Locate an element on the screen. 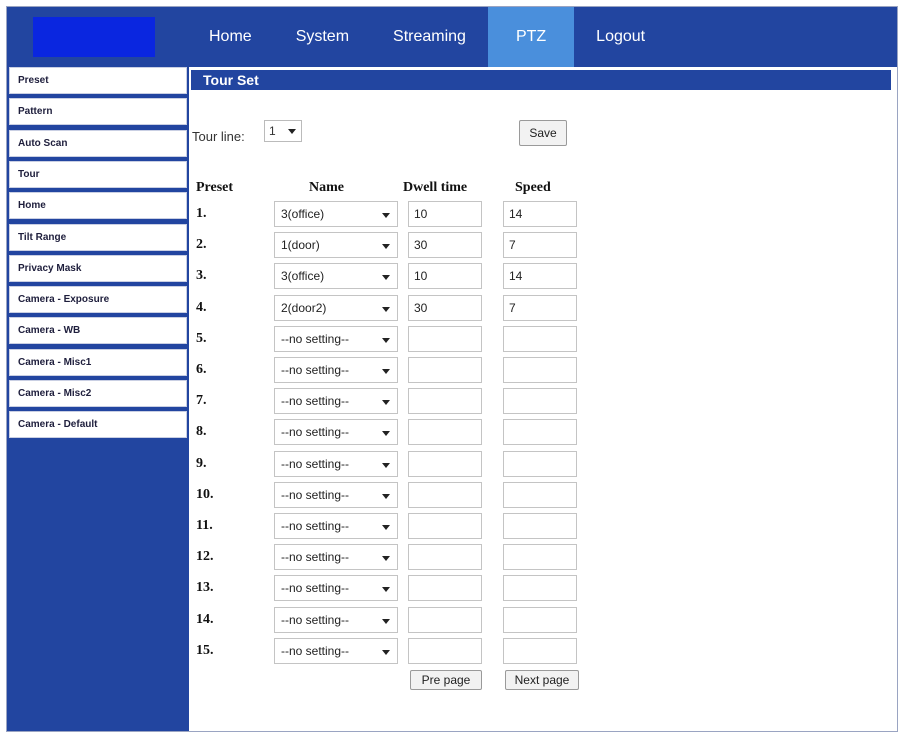 The width and height of the screenshot is (898, 732). preset-number: 2. is located at coordinates (201, 245).